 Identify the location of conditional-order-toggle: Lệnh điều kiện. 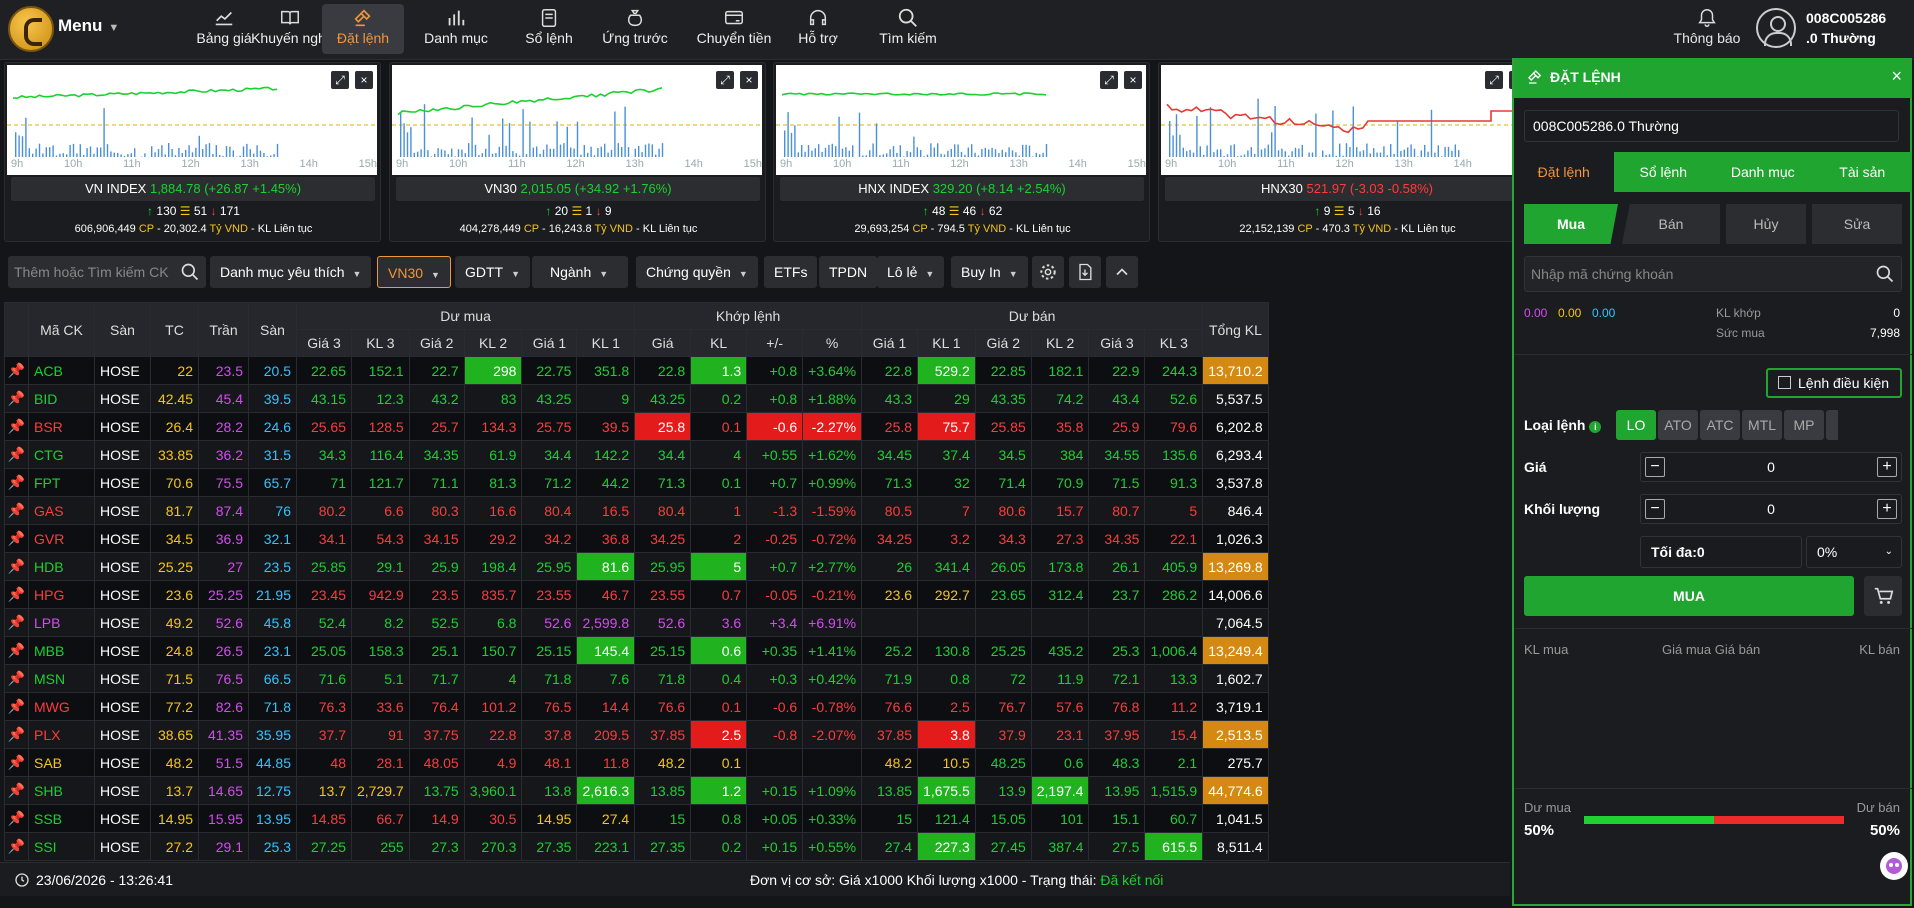
(1834, 383).